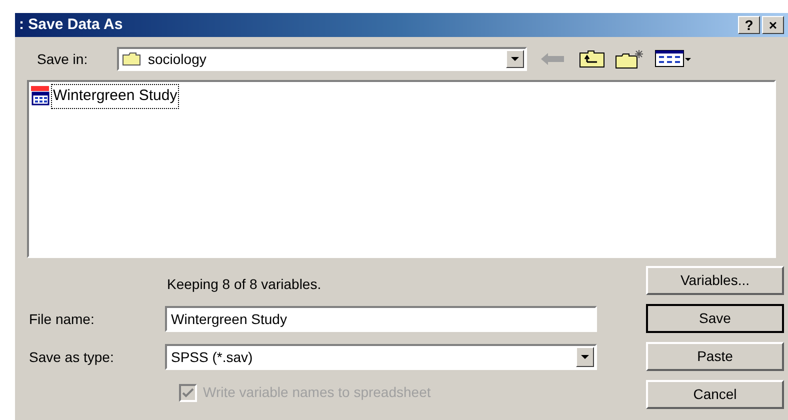 The width and height of the screenshot is (788, 420). I want to click on window-title: : Save Data As, so click(70, 24).